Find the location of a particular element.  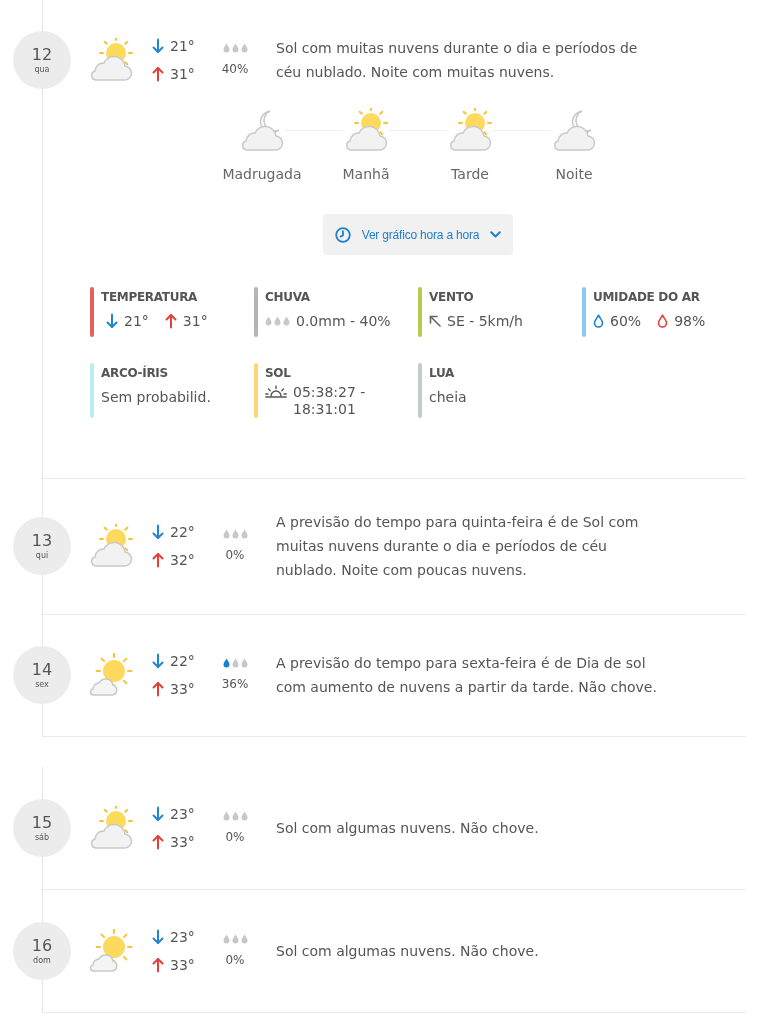

date-badge: 13 qui is located at coordinates (42, 546).